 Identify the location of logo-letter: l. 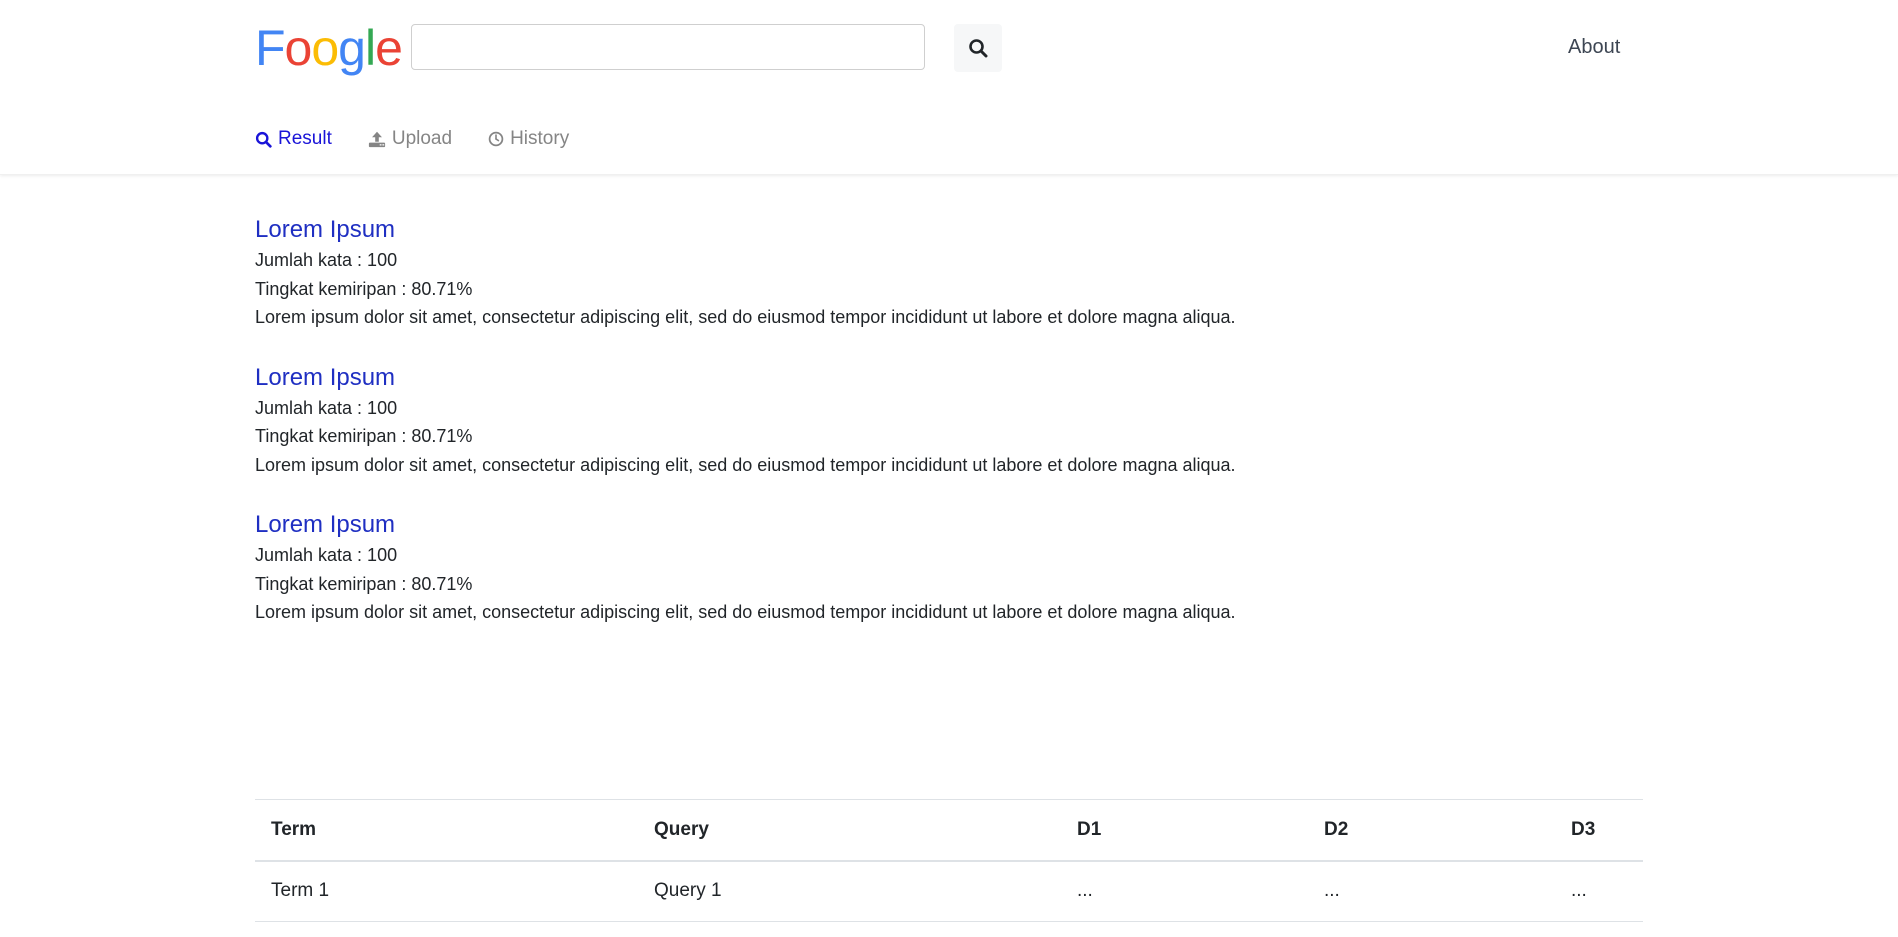
(370, 48).